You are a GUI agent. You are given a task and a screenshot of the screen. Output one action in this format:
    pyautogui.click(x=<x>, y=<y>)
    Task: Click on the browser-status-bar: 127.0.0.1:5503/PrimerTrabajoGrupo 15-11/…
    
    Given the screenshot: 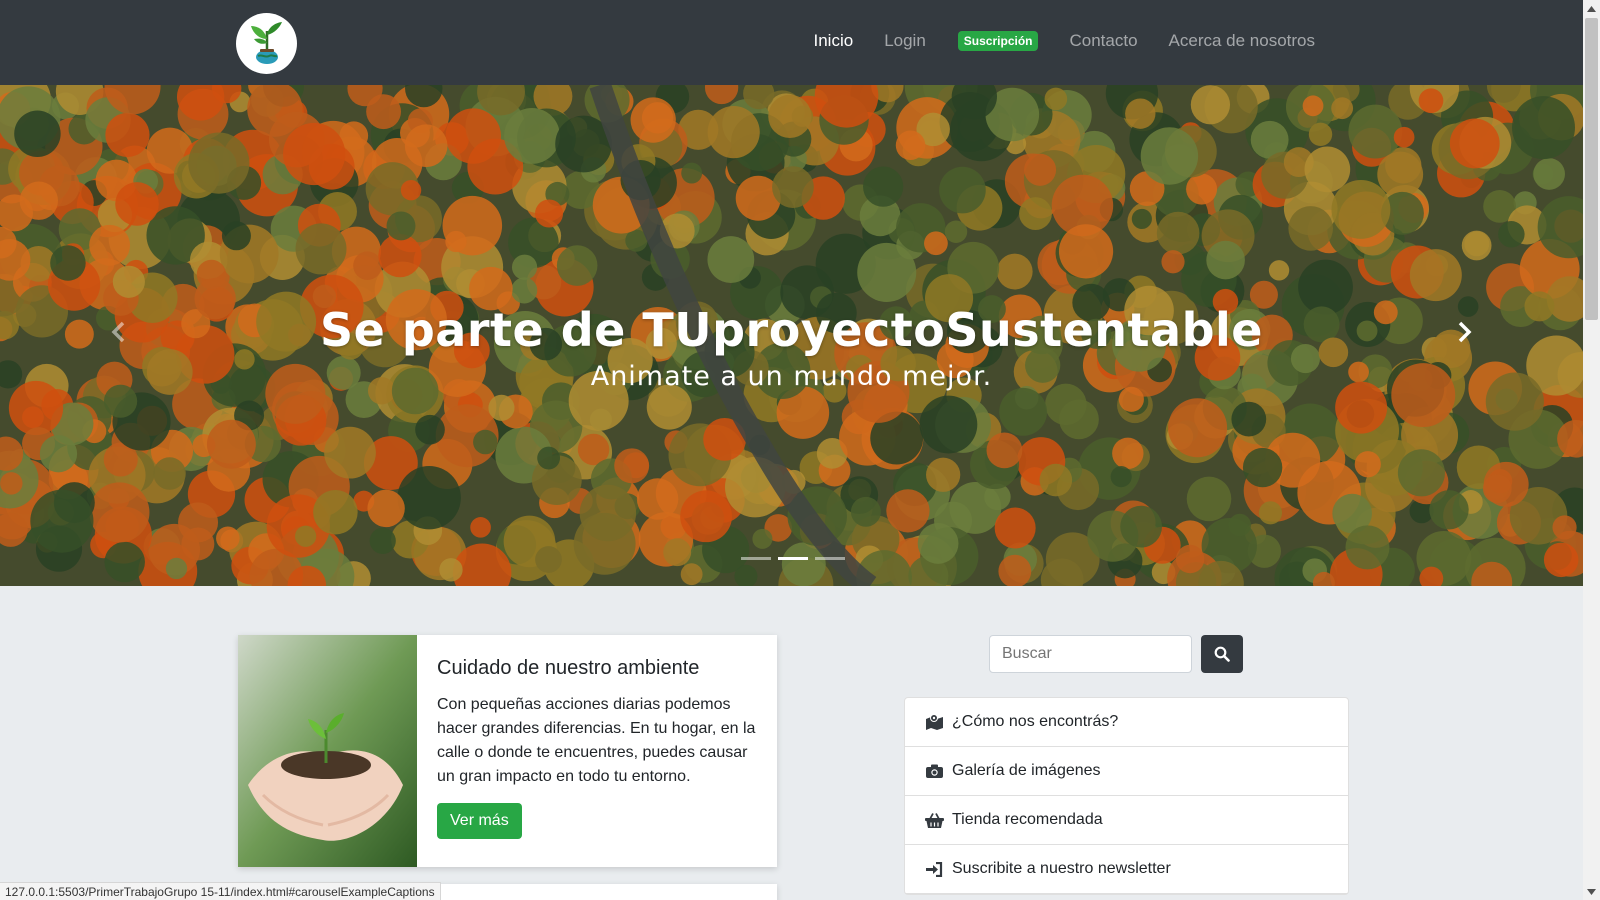 What is the action you would take?
    pyautogui.click(x=220, y=891)
    